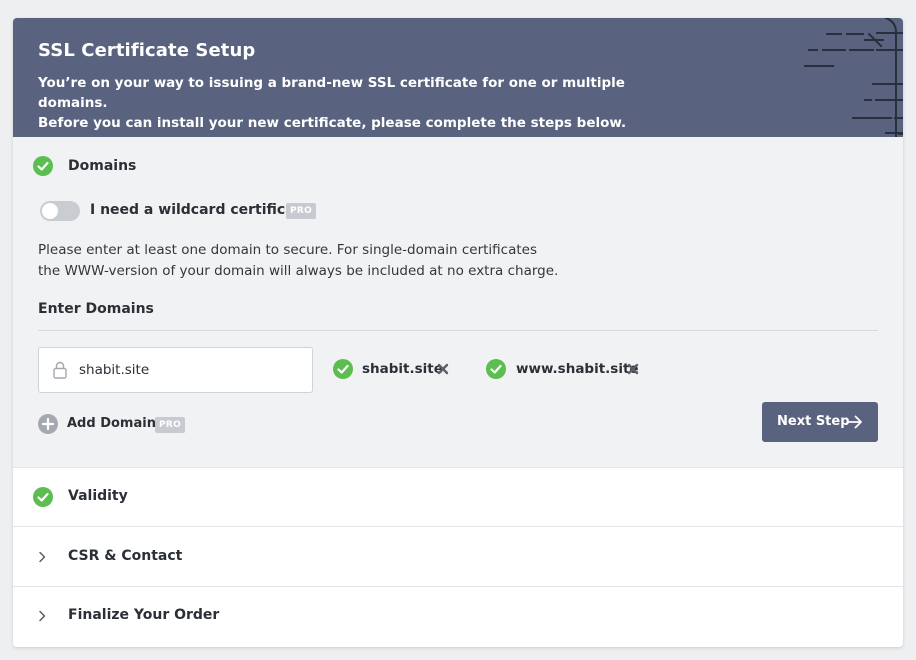 The width and height of the screenshot is (916, 660). Describe the element at coordinates (102, 166) in the screenshot. I see `domains-step-title: Domains` at that location.